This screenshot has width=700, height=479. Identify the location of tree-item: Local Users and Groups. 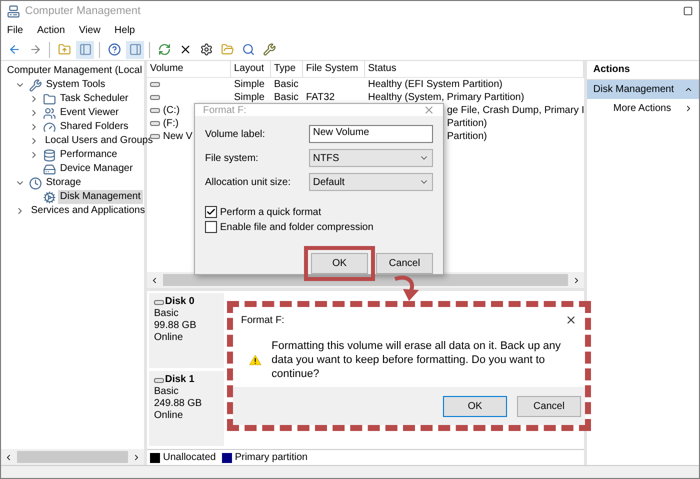
(99, 141).